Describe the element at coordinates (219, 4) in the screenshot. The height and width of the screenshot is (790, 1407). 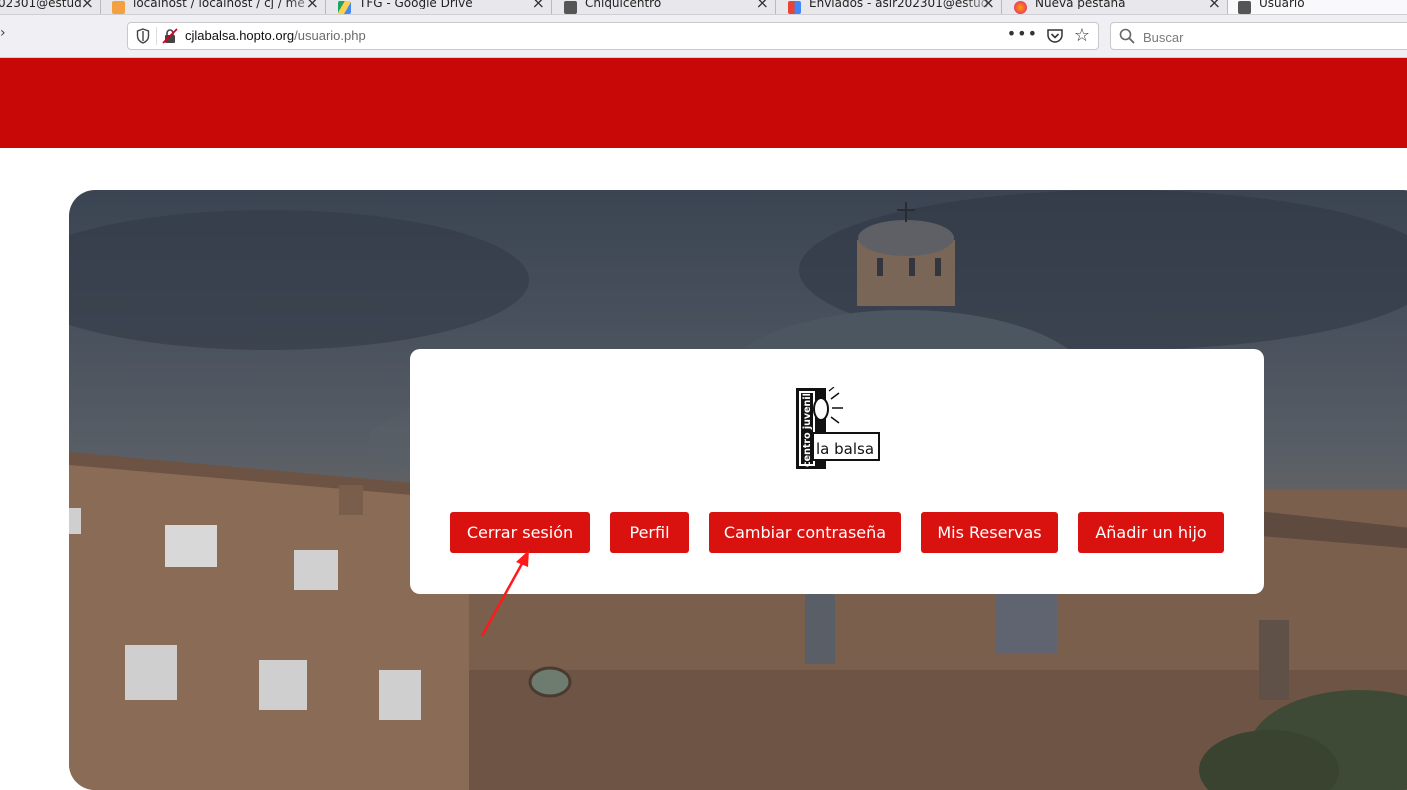
I see `tab-title: localhost / localhost / cj / me` at that location.